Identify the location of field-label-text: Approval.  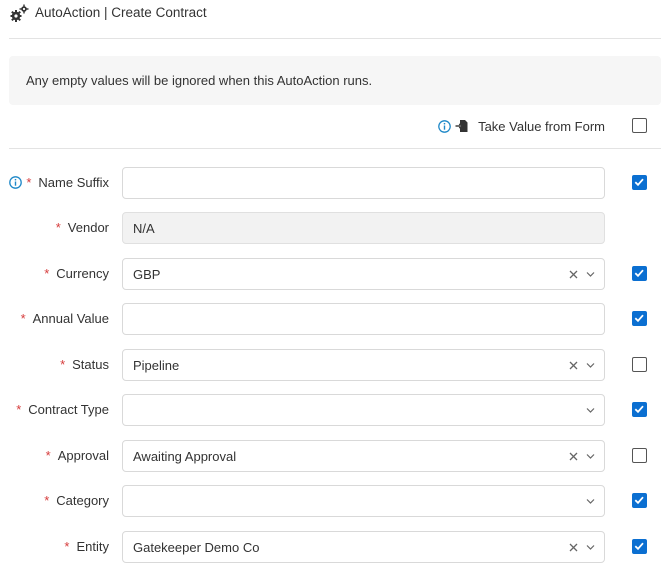
(83, 455).